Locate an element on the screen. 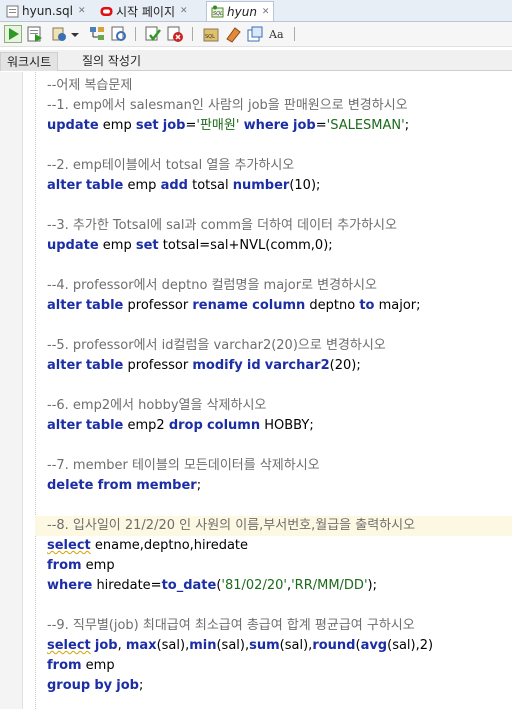 Image resolution: width=512 pixels, height=709 pixels. tab-hyun-sql: hyun.sql ✕ is located at coordinates (45, 11).